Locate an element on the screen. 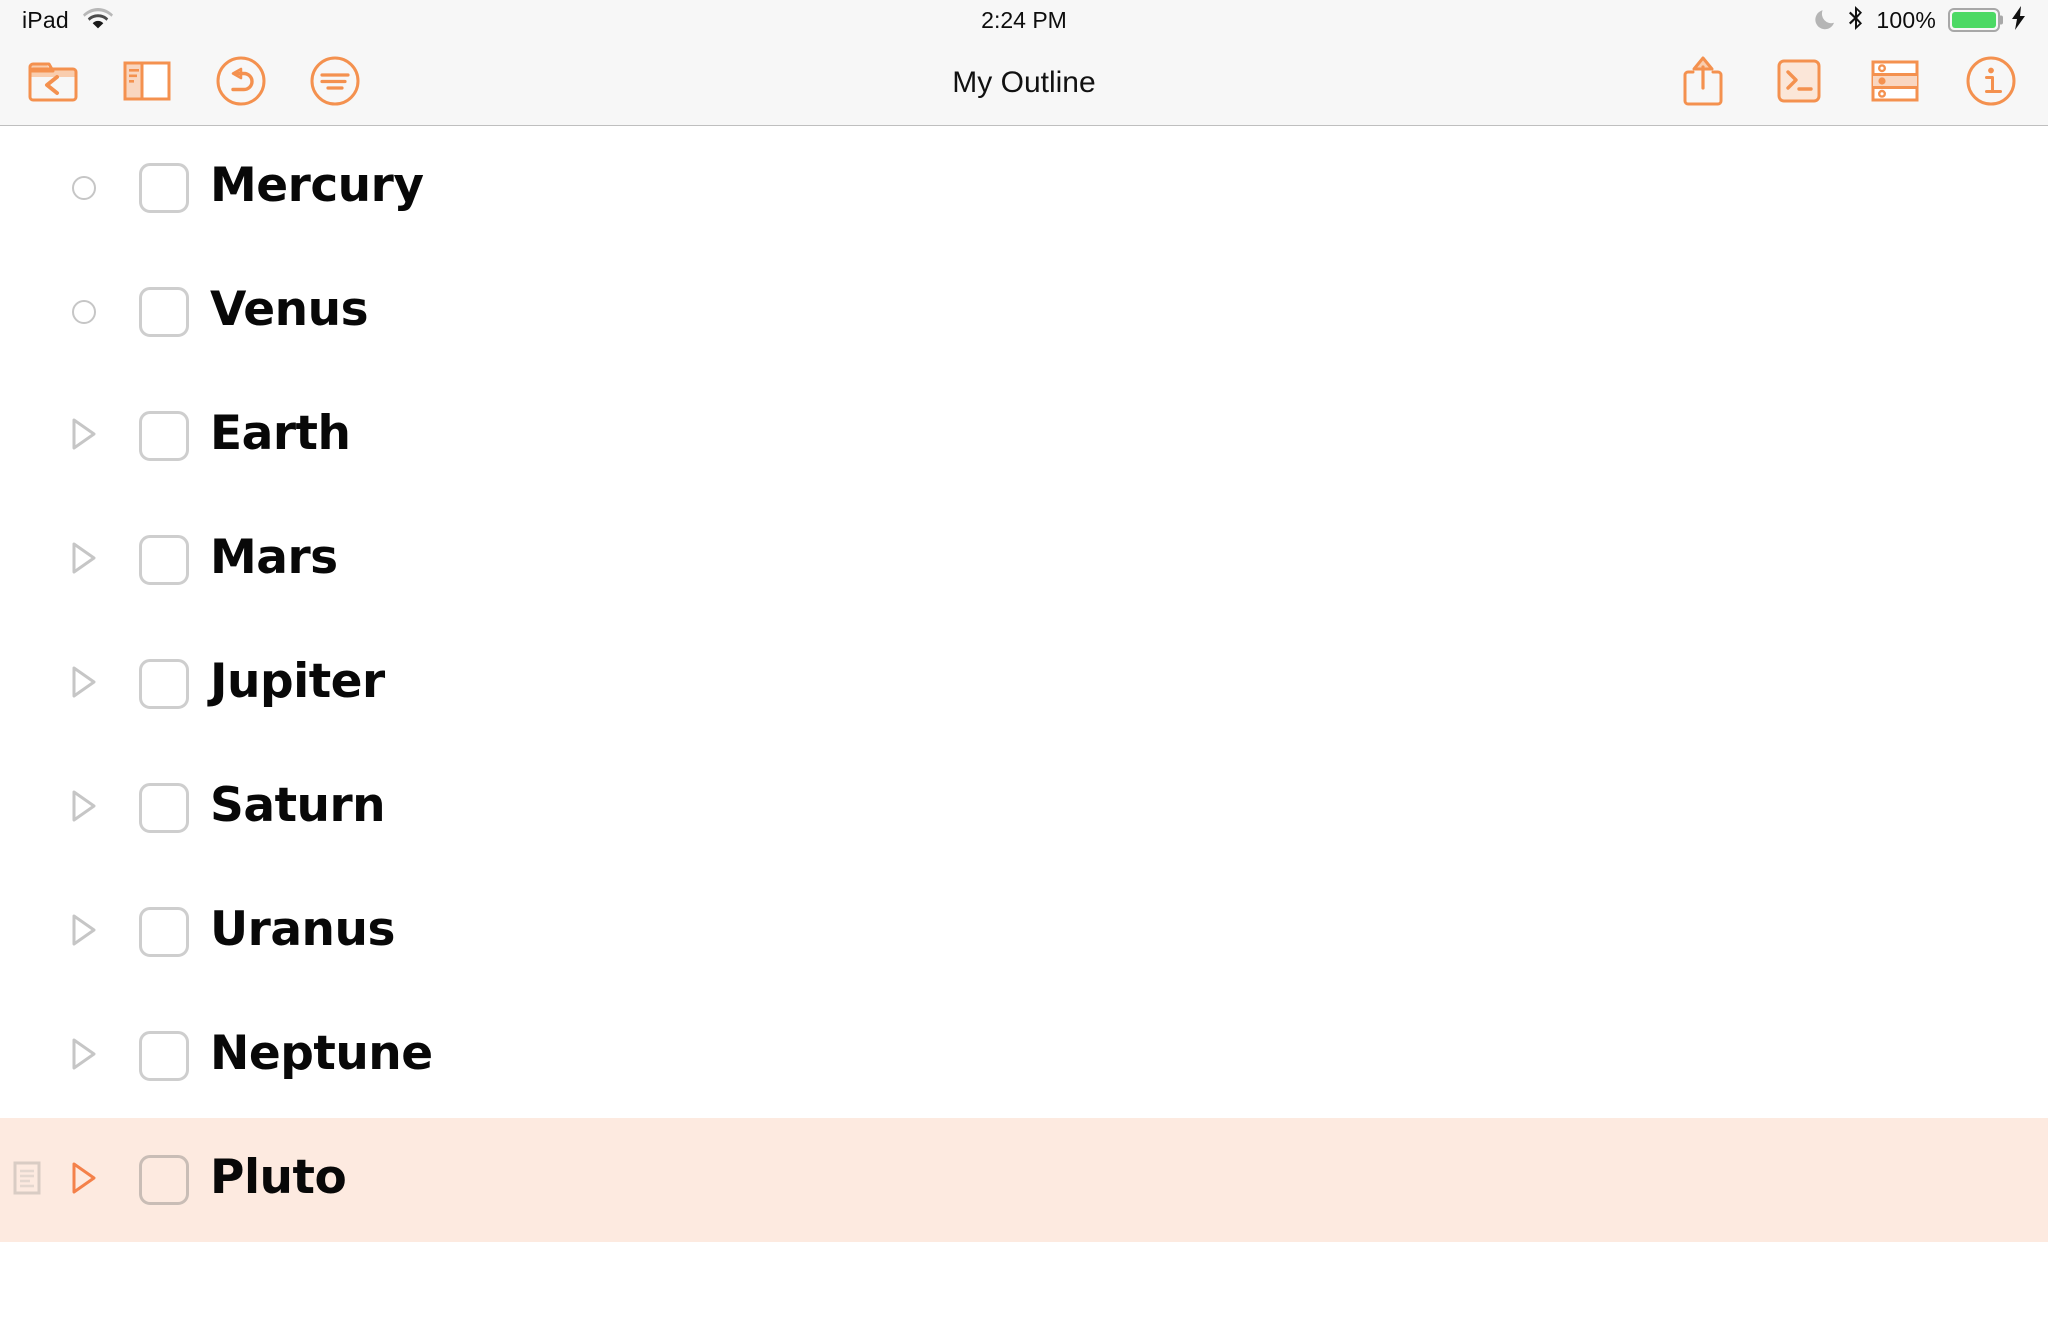 The height and width of the screenshot is (1321, 2048). outline-row: Neptune is located at coordinates (1024, 1056).